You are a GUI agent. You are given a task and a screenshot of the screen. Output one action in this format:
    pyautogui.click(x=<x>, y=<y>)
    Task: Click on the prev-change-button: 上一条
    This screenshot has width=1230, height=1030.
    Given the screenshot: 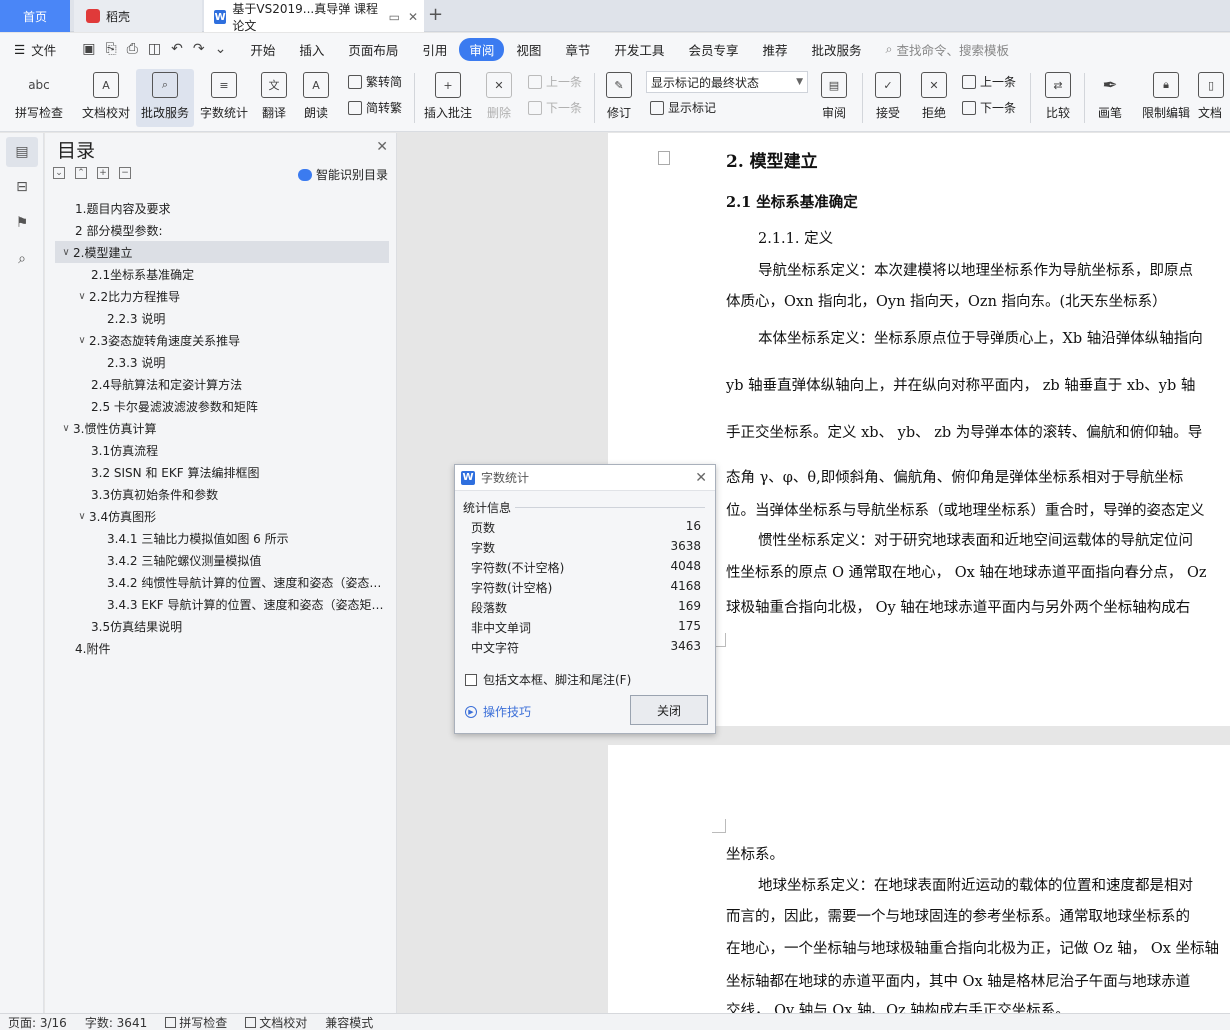 What is the action you would take?
    pyautogui.click(x=989, y=81)
    